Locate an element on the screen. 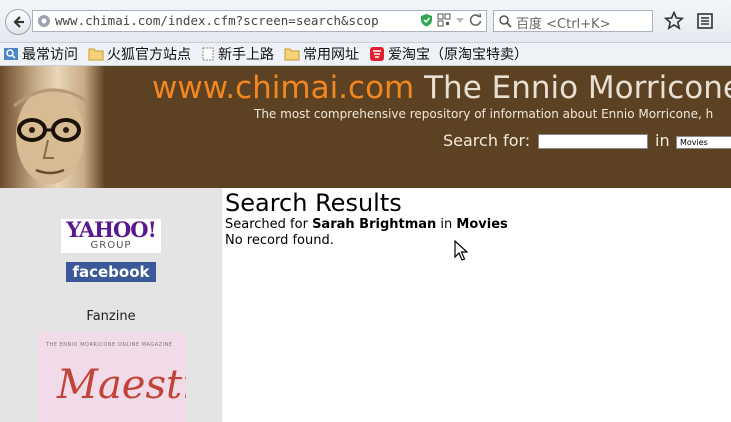 This screenshot has height=422, width=731. bookmark-taobao: 爱淘宝（原淘宝特卖） is located at coordinates (448, 54).